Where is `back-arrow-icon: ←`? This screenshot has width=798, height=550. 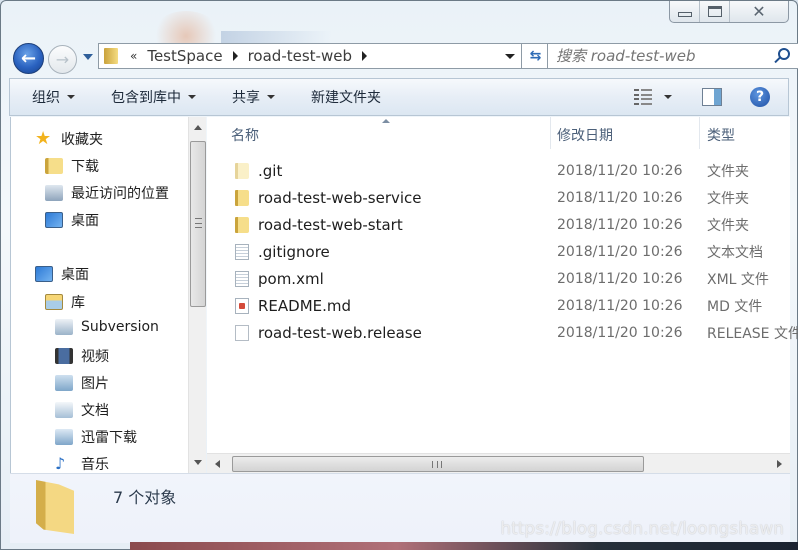
back-arrow-icon: ← is located at coordinates (28, 58).